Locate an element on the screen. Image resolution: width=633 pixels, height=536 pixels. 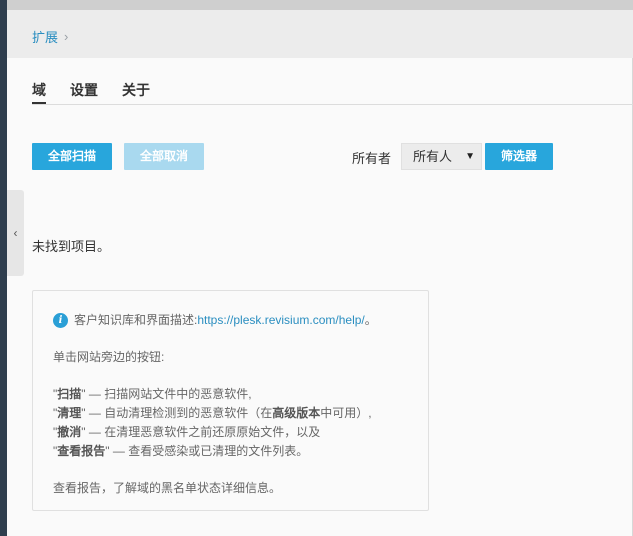
collapse-handle: ‹ is located at coordinates (15, 233).